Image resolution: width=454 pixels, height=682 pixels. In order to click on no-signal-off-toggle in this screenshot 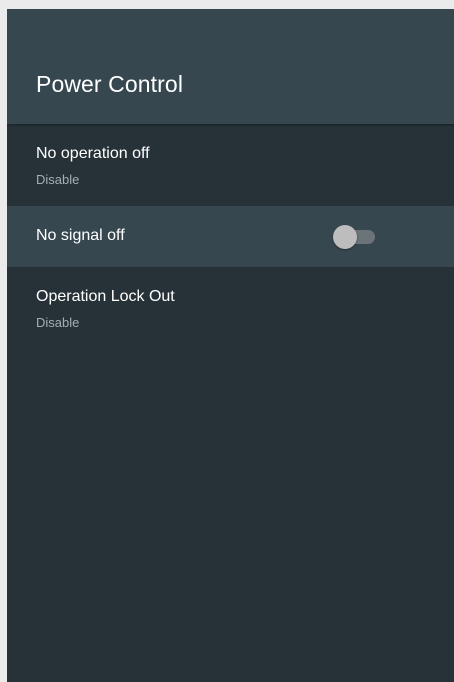, I will do `click(354, 237)`.